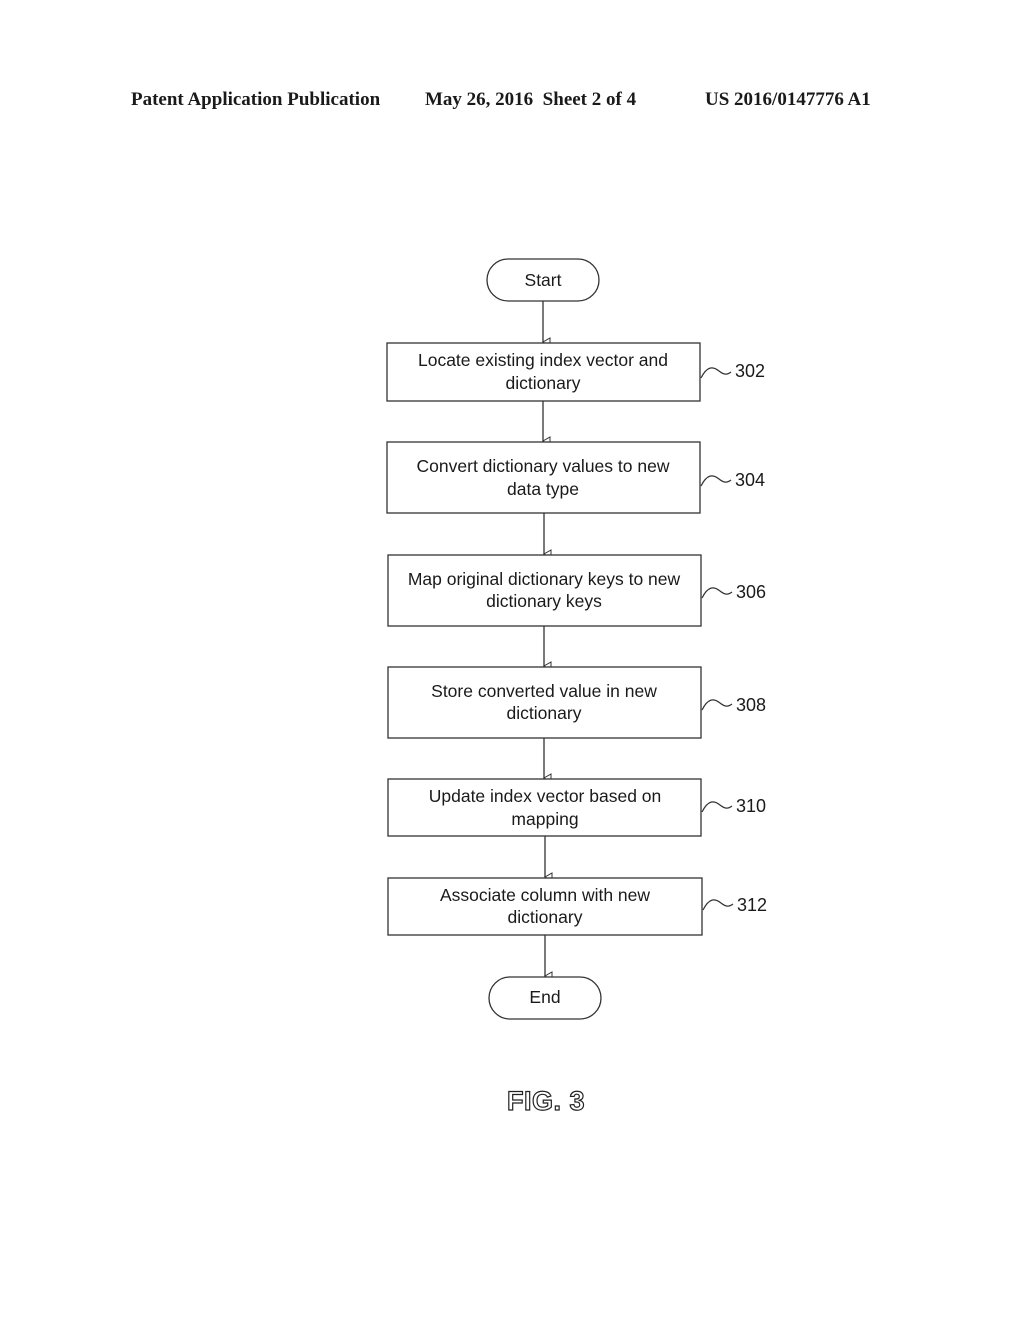  I want to click on step-312-line-2: dictionary, so click(545, 917).